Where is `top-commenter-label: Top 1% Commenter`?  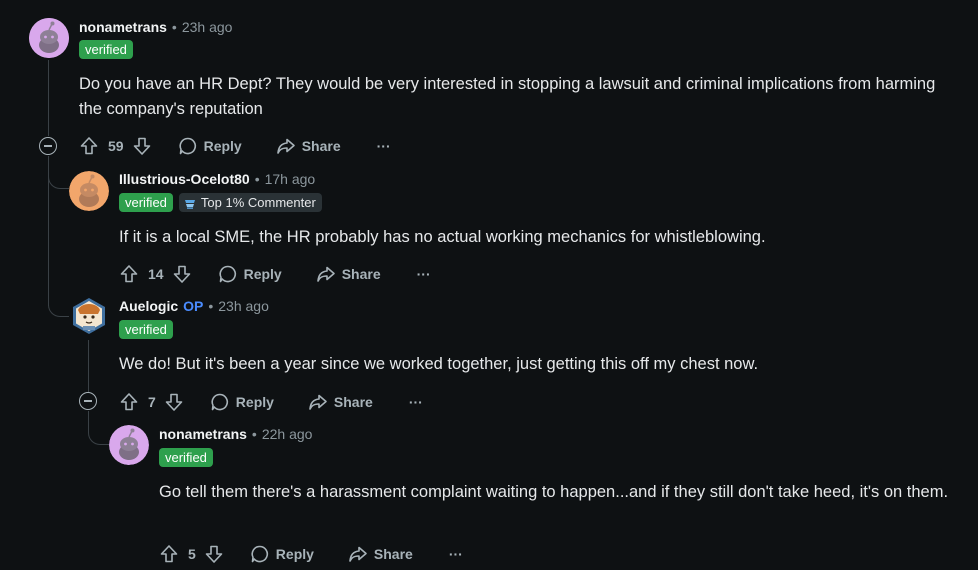 top-commenter-label: Top 1% Commenter is located at coordinates (258, 202).